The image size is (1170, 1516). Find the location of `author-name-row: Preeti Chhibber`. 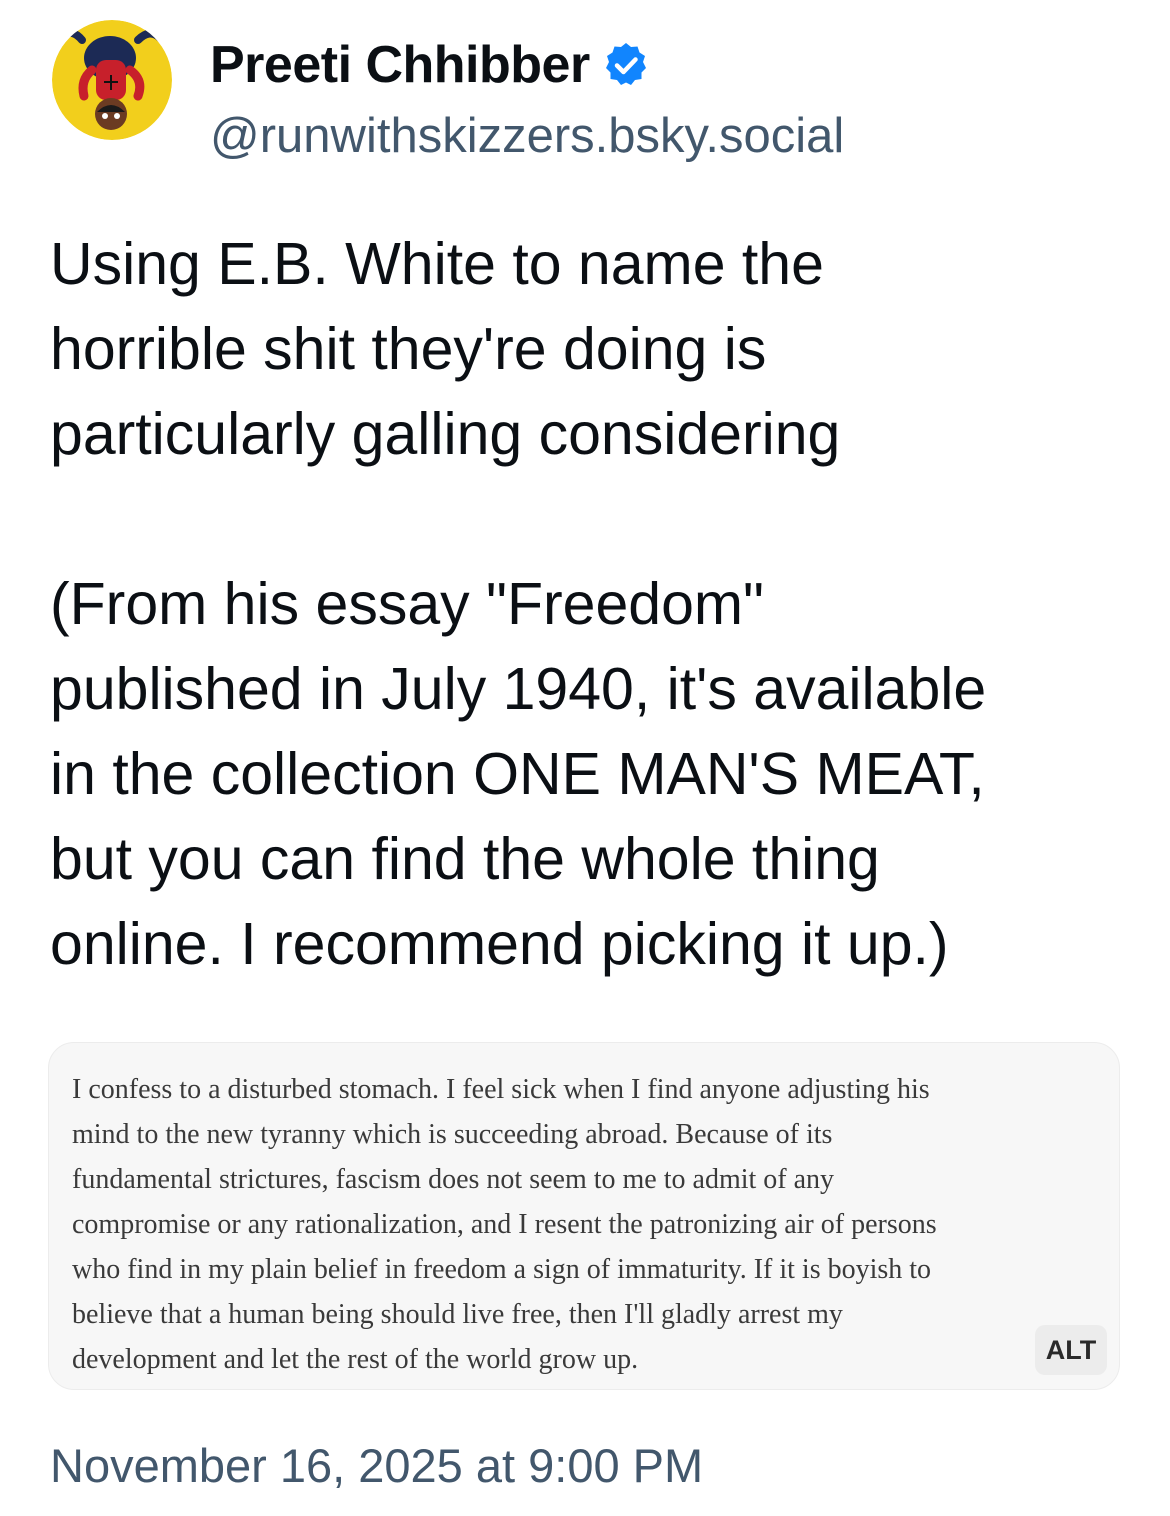

author-name-row: Preeti Chhibber is located at coordinates (430, 65).